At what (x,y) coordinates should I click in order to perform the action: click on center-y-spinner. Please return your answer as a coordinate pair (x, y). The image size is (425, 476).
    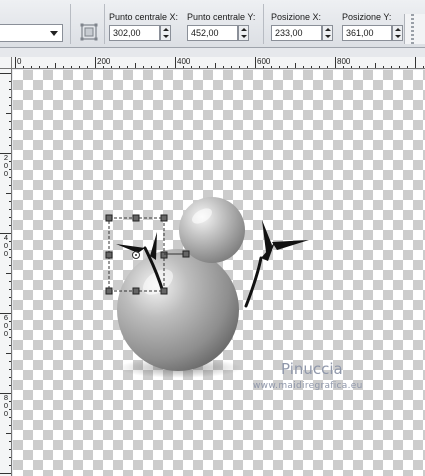
    Looking at the image, I should click on (243, 33).